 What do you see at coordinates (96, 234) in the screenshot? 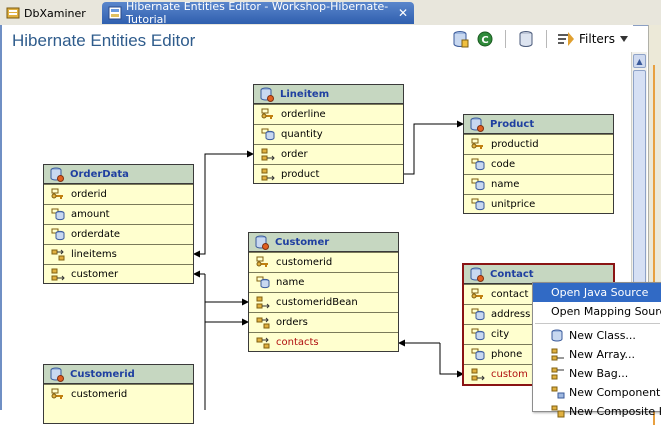
I see `field-label: orderdate` at bounding box center [96, 234].